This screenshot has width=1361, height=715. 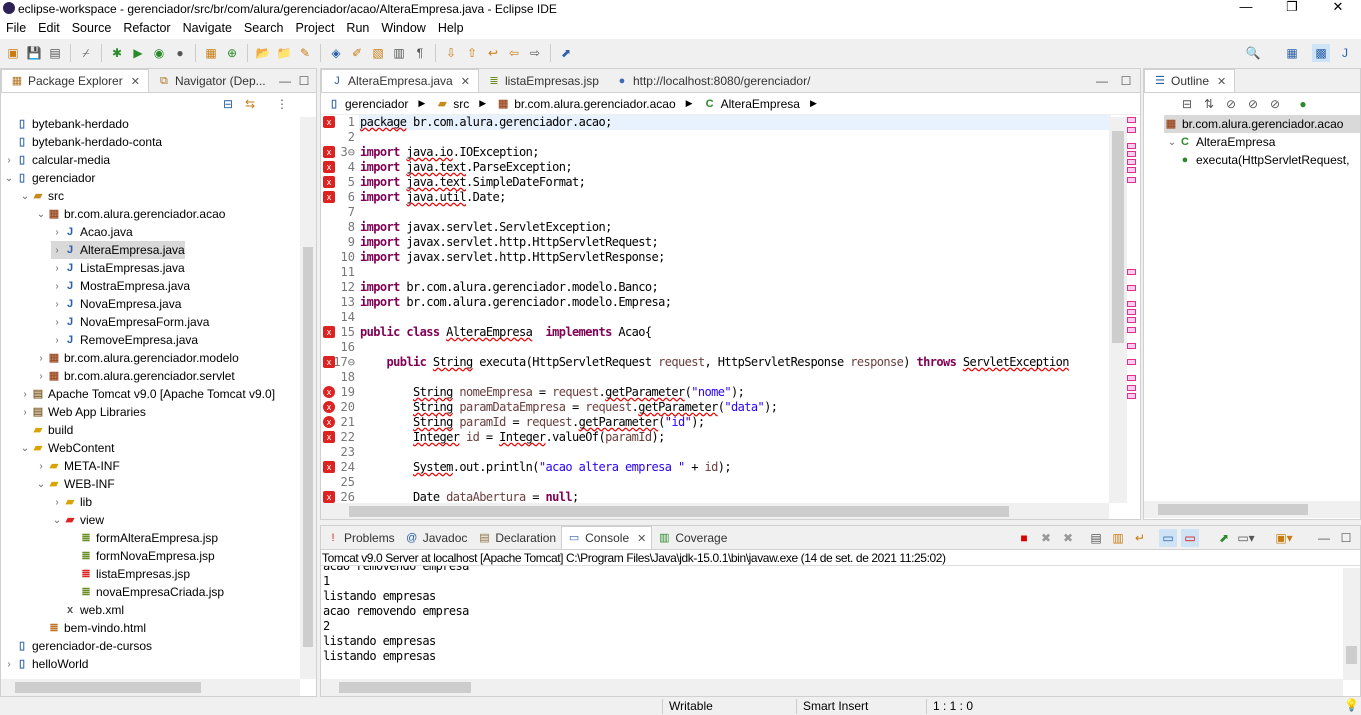 What do you see at coordinates (34, 53) in the screenshot?
I see `save-icon: 💾` at bounding box center [34, 53].